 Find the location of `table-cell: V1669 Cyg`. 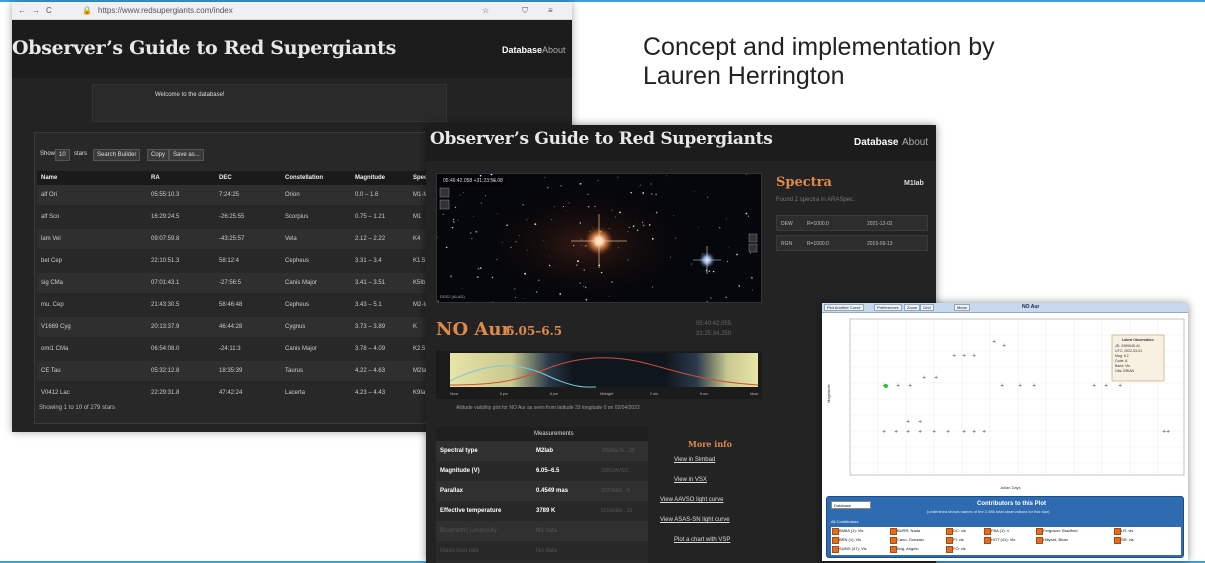

table-cell: V1669 Cyg is located at coordinates (56, 327).